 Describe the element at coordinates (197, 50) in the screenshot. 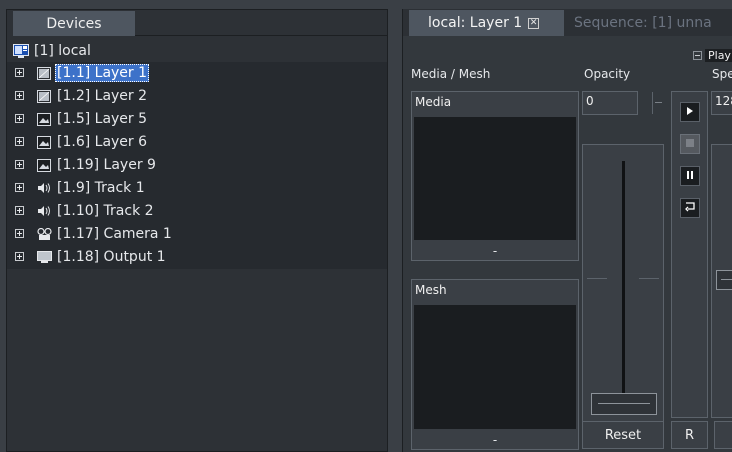

I see `tree-root-local: [1] local` at that location.